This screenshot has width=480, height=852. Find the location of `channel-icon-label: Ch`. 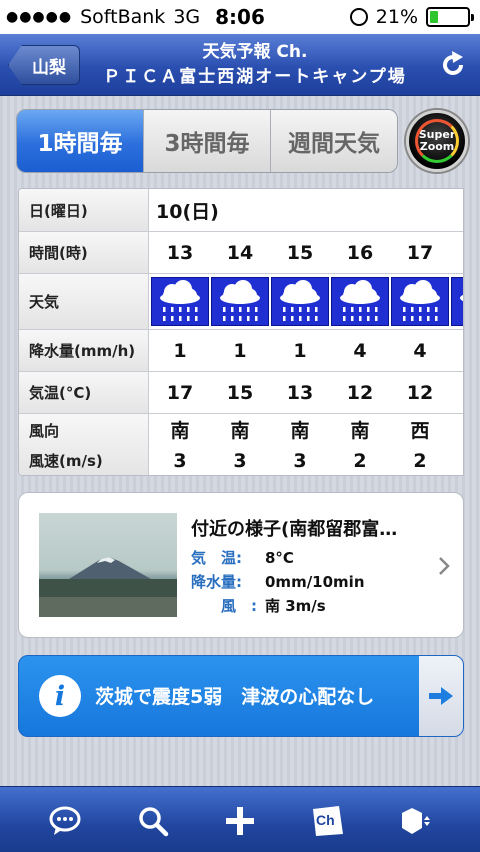

channel-icon-label: Ch is located at coordinates (325, 820).